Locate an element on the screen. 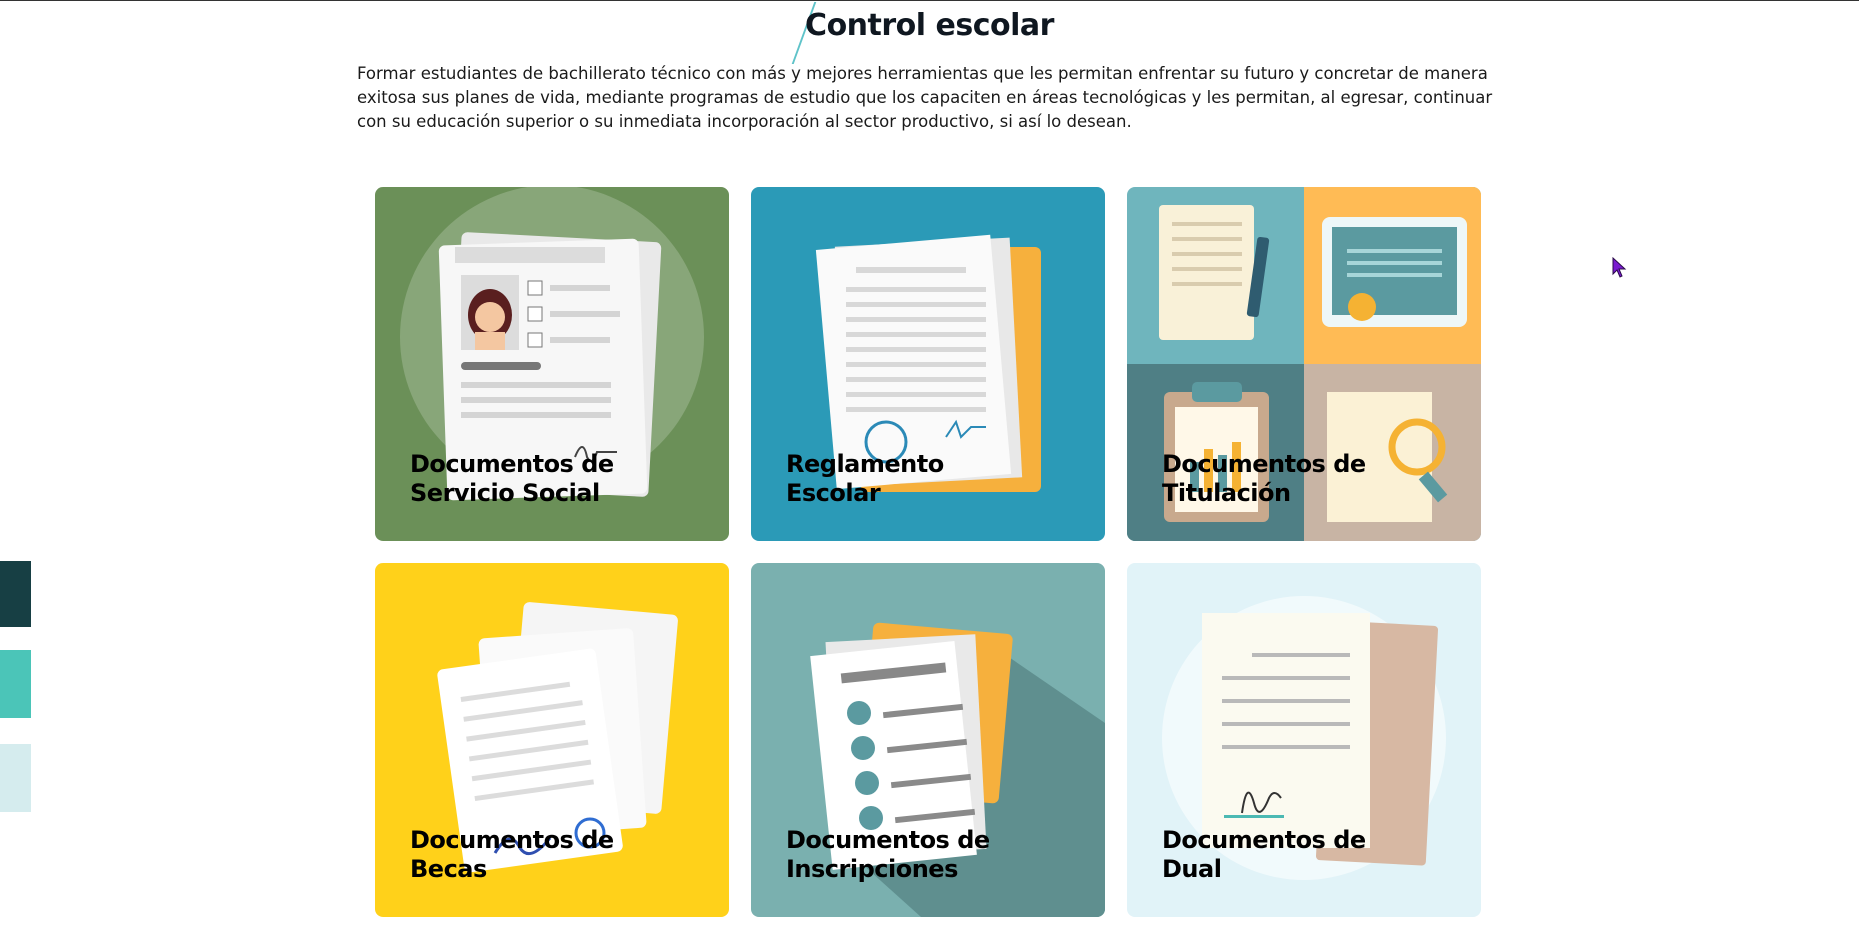 Image resolution: width=1859 pixels, height=934 pixels. card-servicio-social: Documentos de Servicio Social is located at coordinates (552, 364).